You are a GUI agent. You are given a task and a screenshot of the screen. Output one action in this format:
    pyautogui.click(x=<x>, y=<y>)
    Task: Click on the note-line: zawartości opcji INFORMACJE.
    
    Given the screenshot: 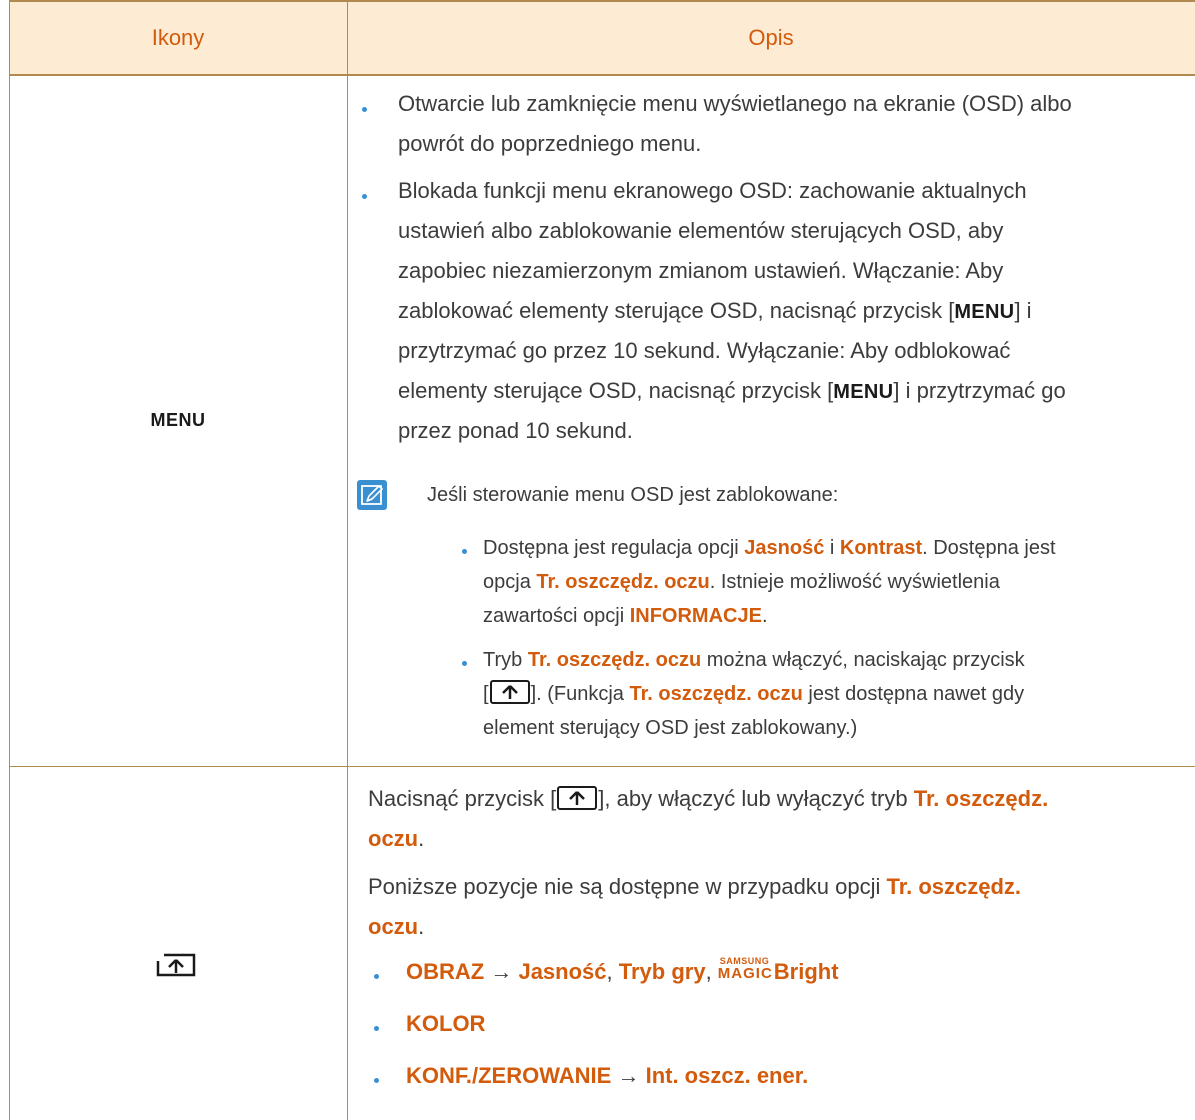 What is the action you would take?
    pyautogui.click(x=625, y=616)
    